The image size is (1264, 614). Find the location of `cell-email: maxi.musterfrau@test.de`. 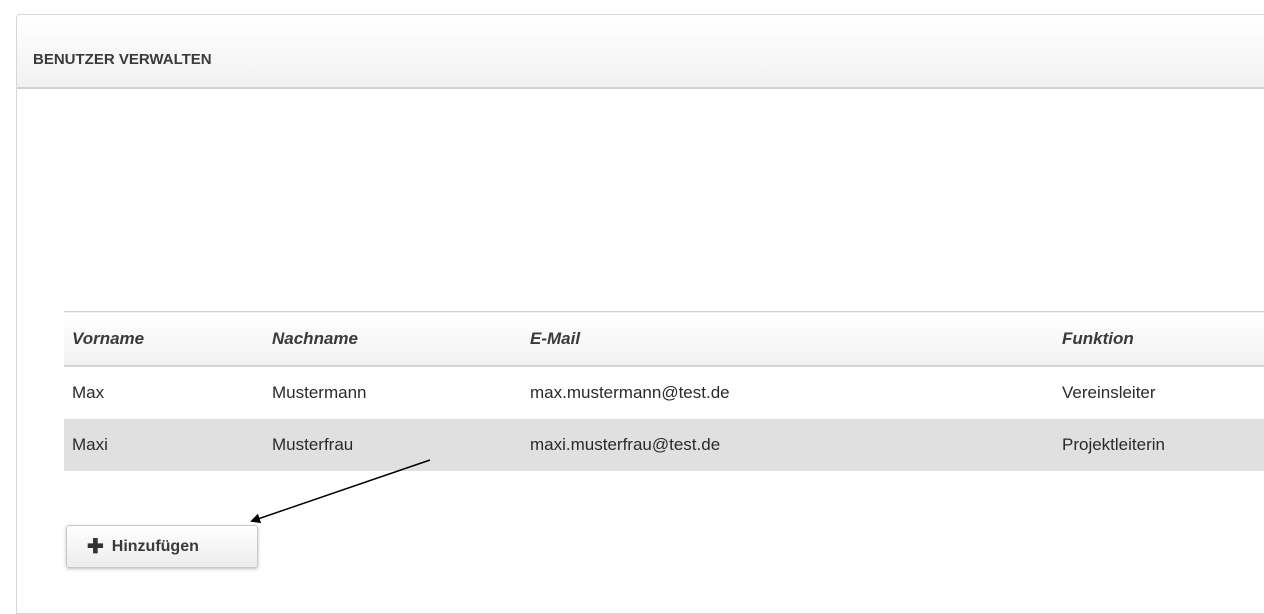

cell-email: maxi.musterfrau@test.de is located at coordinates (625, 444).